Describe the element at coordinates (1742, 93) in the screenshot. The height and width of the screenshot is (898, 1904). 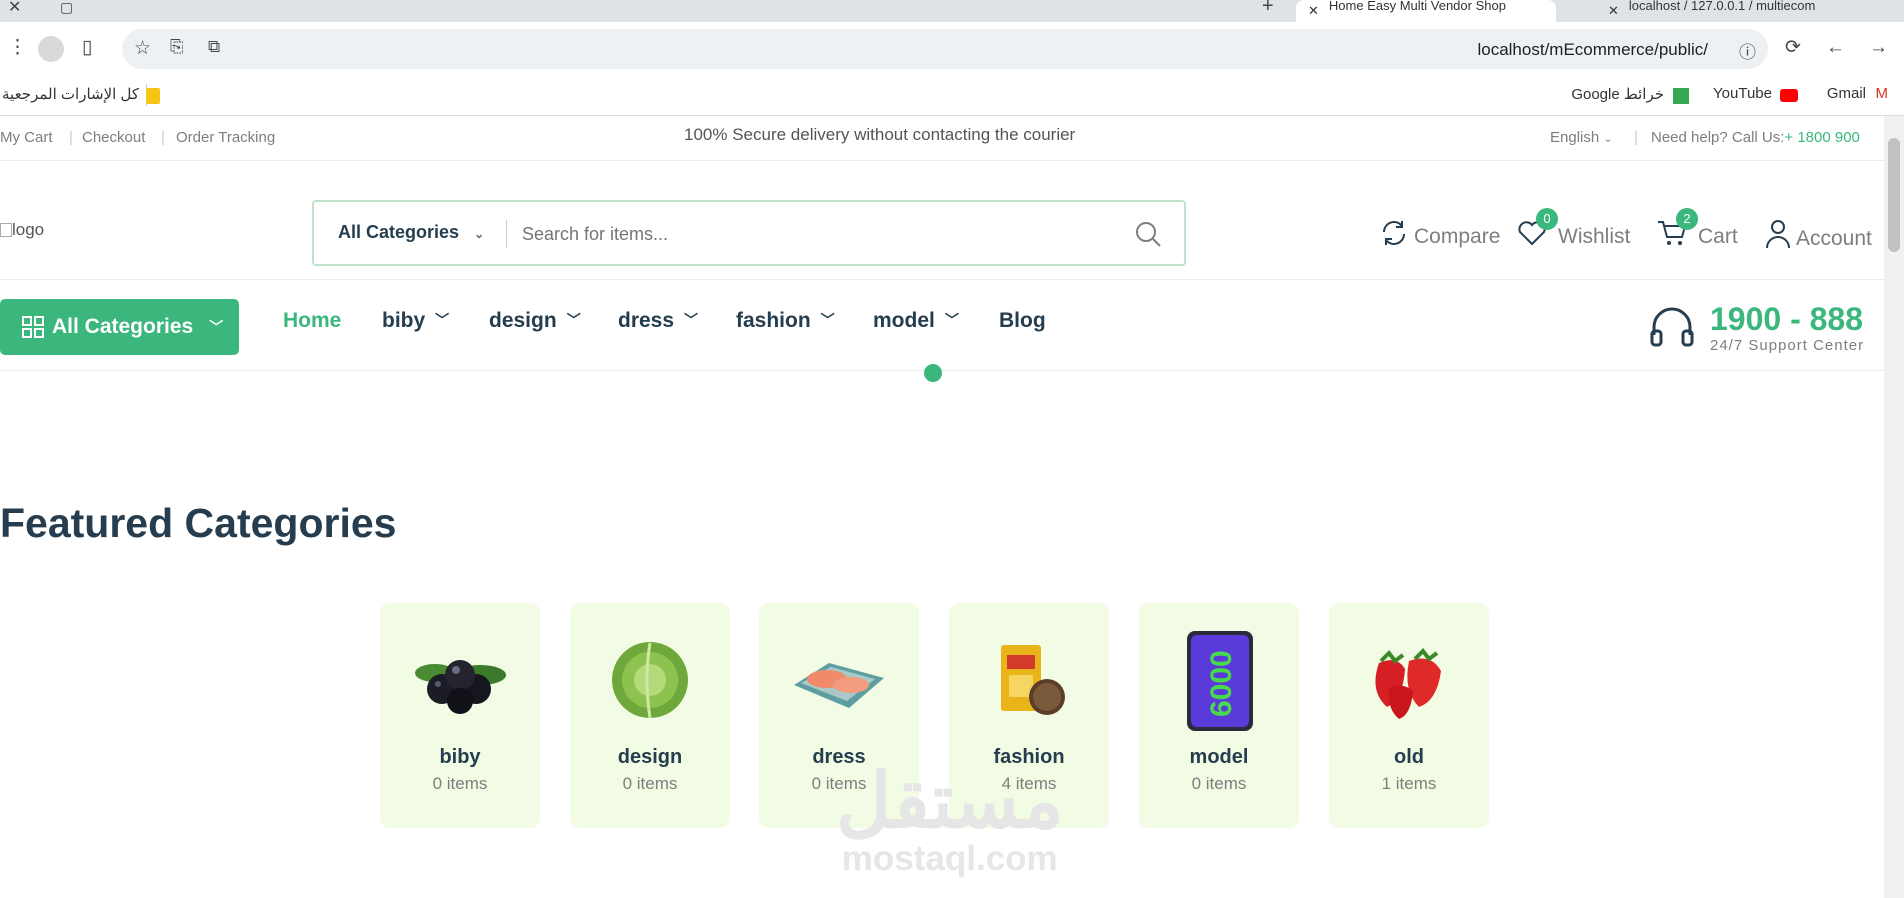
I see `bookmark-youtube: YouTube` at that location.